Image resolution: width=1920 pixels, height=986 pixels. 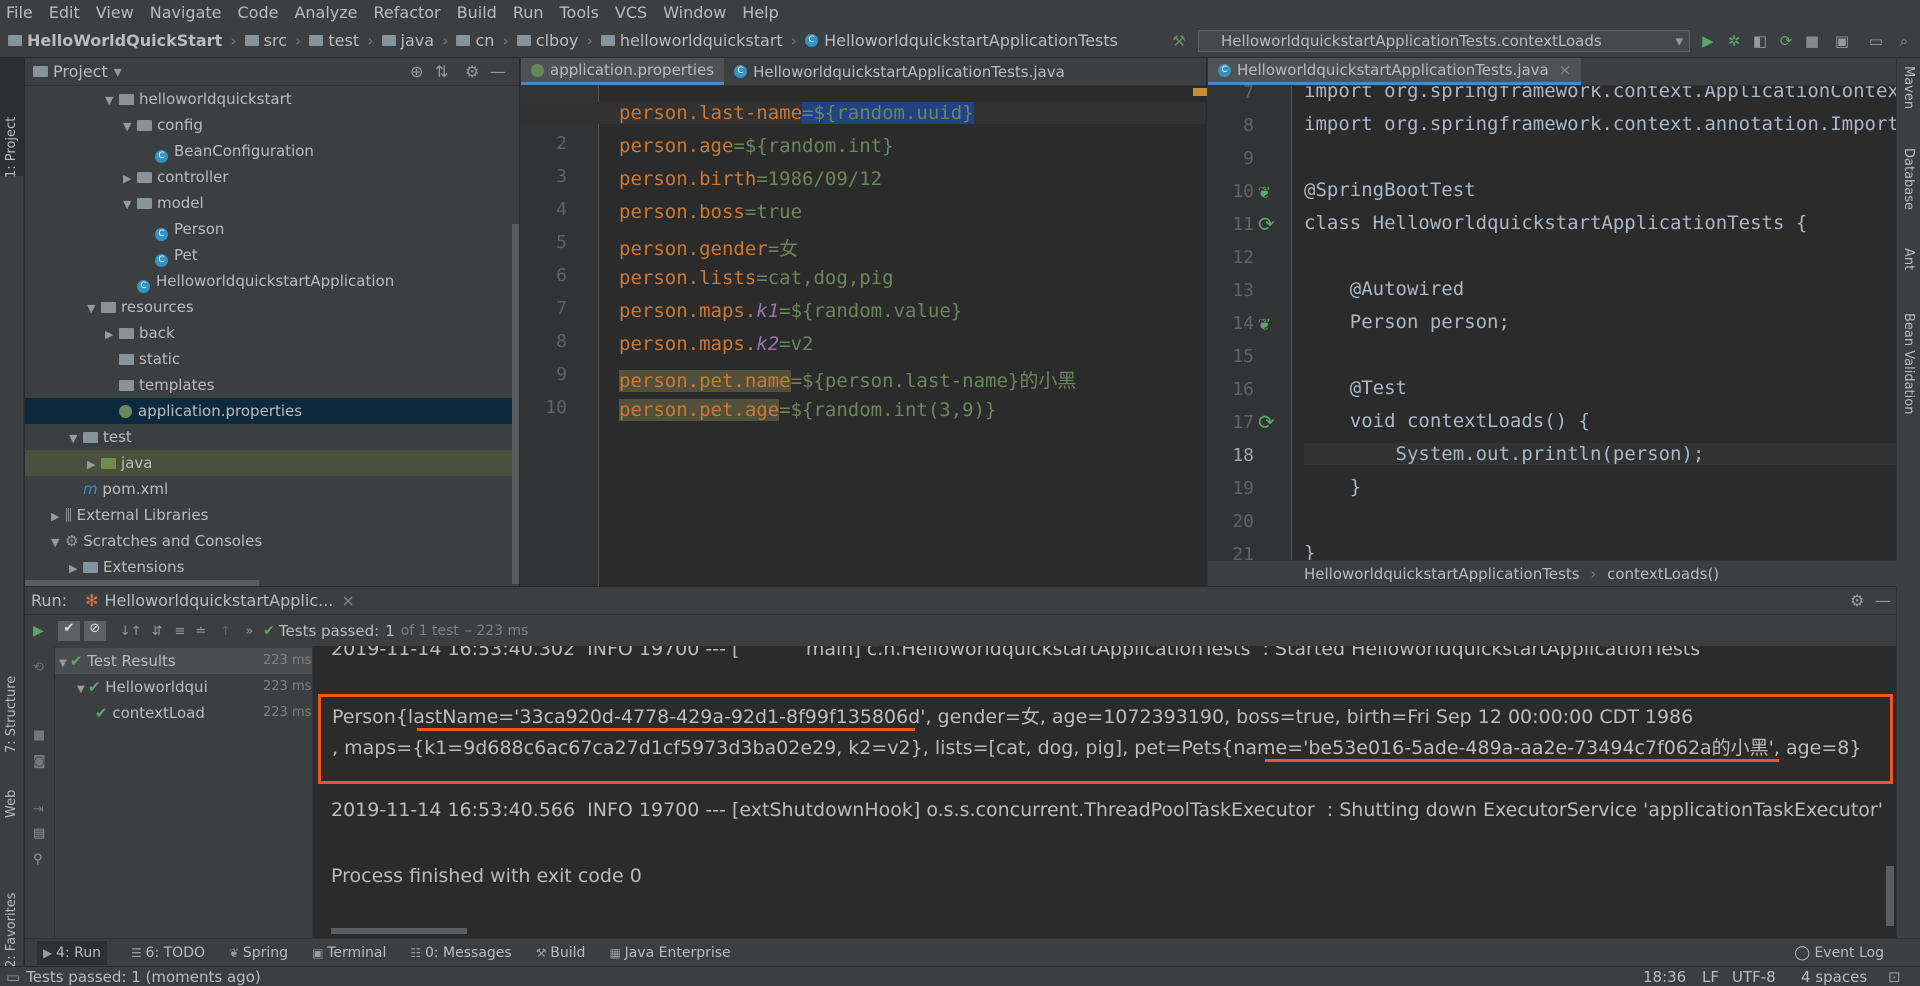 I want to click on breadcrumb-item: HelloWorldQuickStart, so click(x=115, y=40).